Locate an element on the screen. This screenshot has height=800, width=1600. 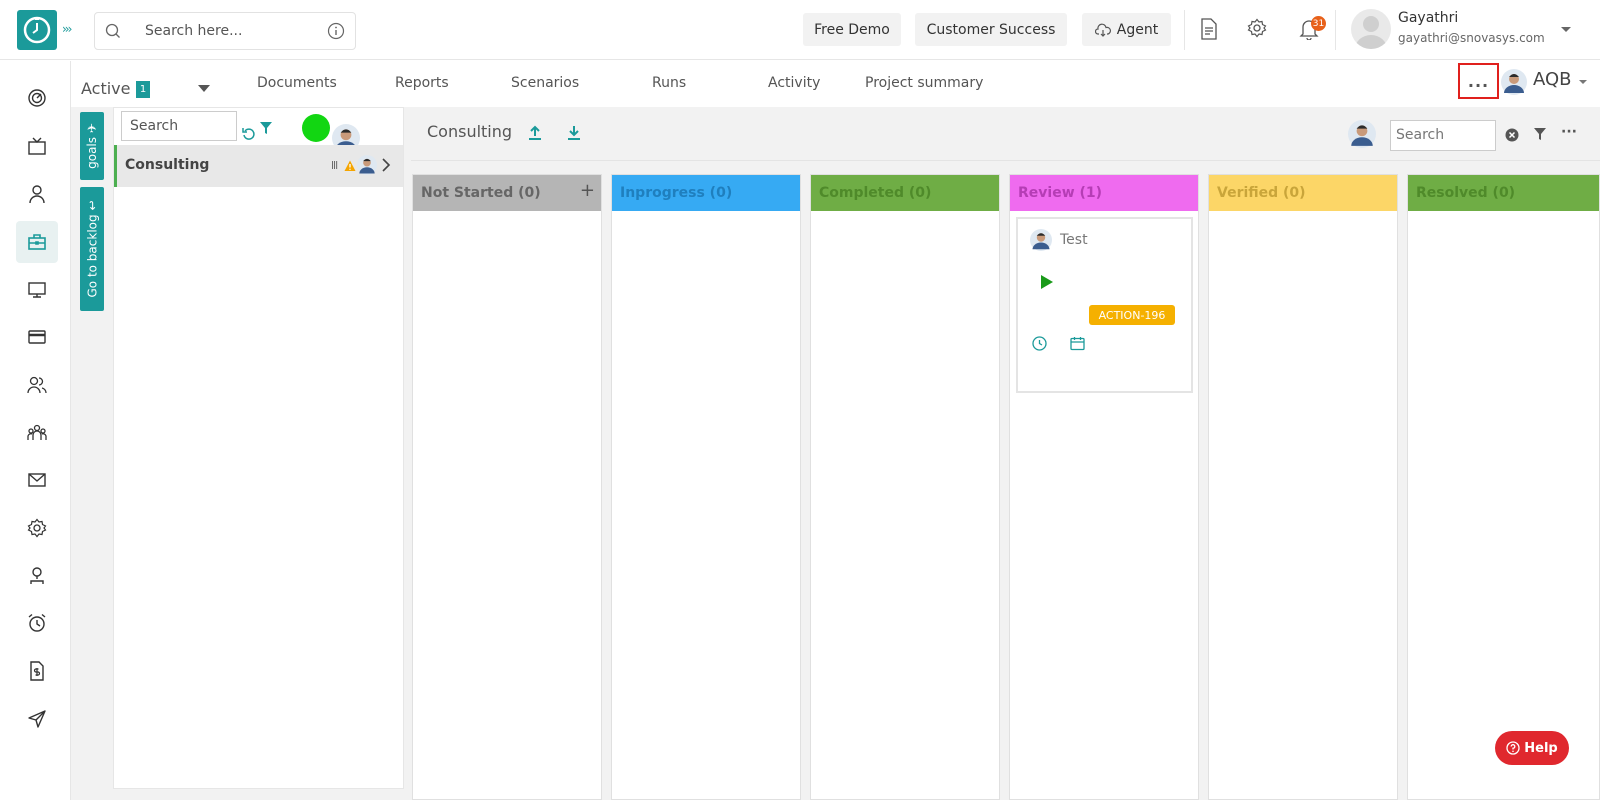
column-header: Not Started (0) + is located at coordinates (507, 193).